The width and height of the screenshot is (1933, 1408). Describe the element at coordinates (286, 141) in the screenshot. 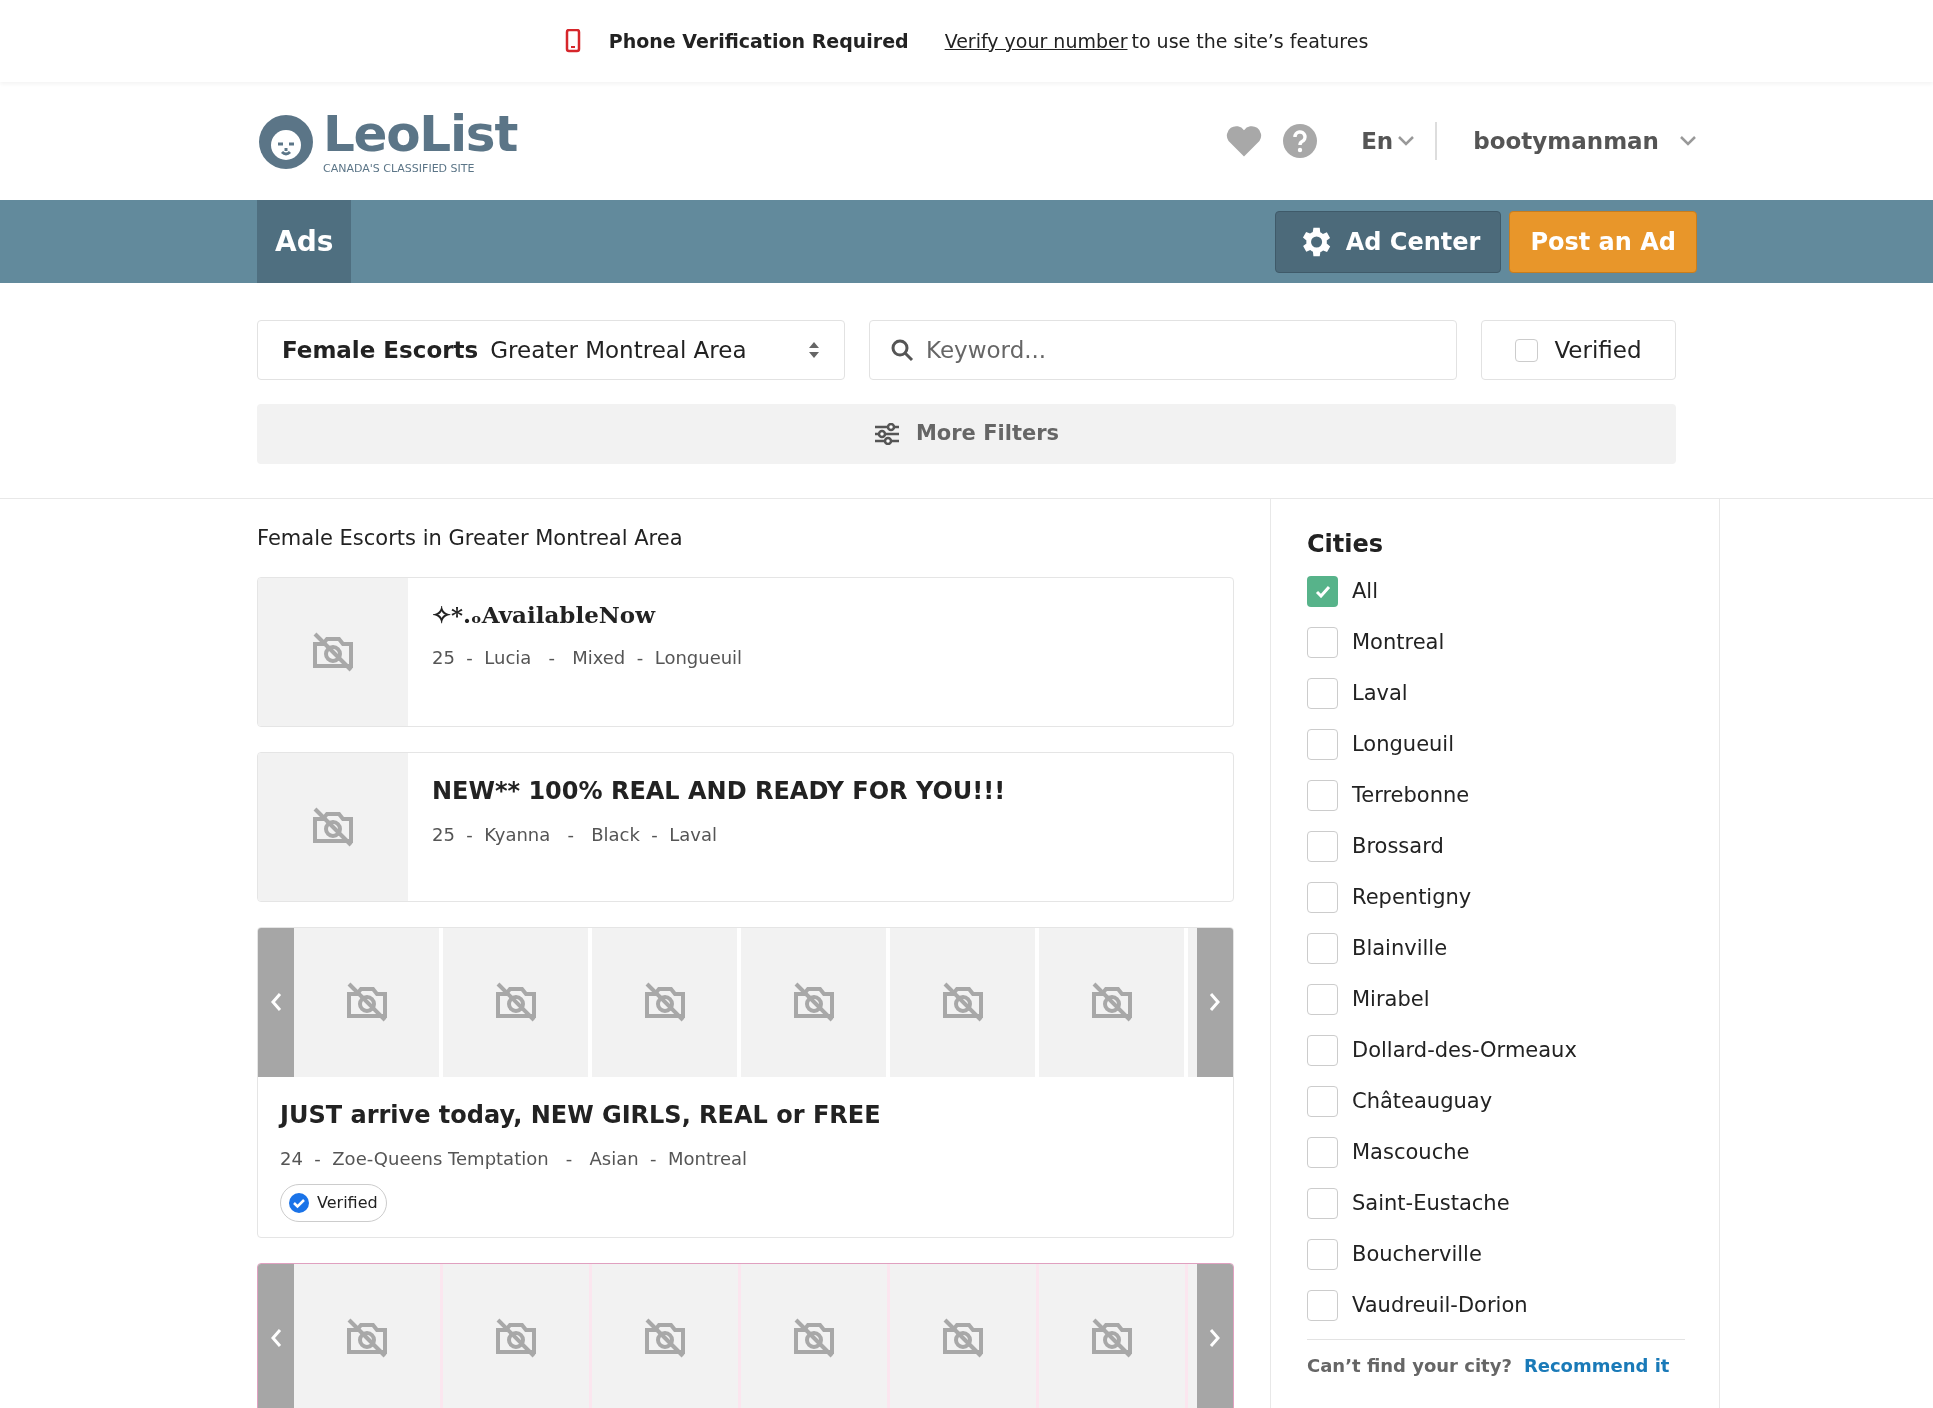

I see `lion-logo-icon` at that location.